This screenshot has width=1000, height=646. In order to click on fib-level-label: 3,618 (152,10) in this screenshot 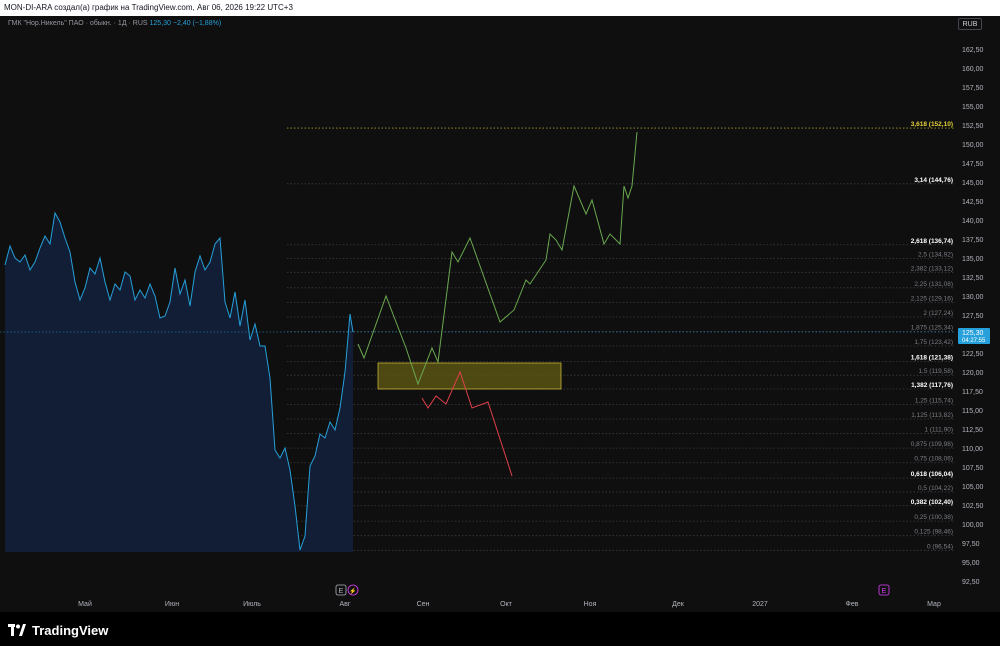, I will do `click(932, 124)`.